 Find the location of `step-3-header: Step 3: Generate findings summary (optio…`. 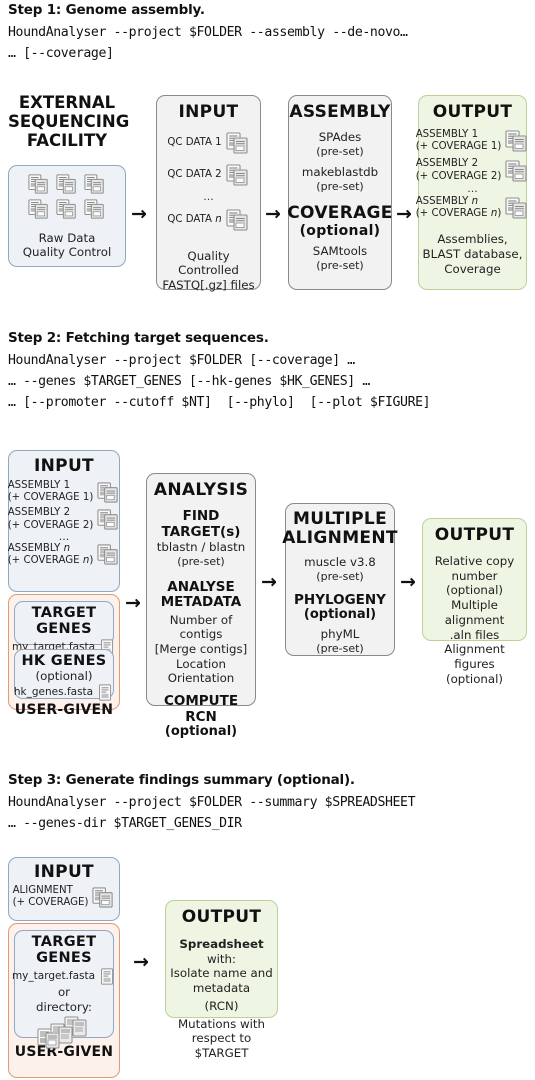

step-3-header: Step 3: Generate findings summary (optio… is located at coordinates (270, 804).